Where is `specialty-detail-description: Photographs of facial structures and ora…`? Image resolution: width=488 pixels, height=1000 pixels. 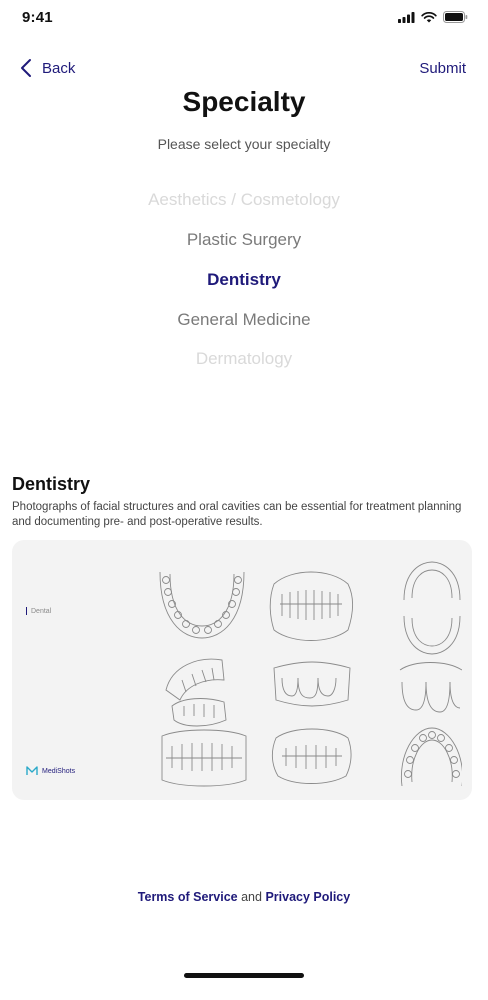 specialty-detail-description: Photographs of facial structures and ora… is located at coordinates (237, 514).